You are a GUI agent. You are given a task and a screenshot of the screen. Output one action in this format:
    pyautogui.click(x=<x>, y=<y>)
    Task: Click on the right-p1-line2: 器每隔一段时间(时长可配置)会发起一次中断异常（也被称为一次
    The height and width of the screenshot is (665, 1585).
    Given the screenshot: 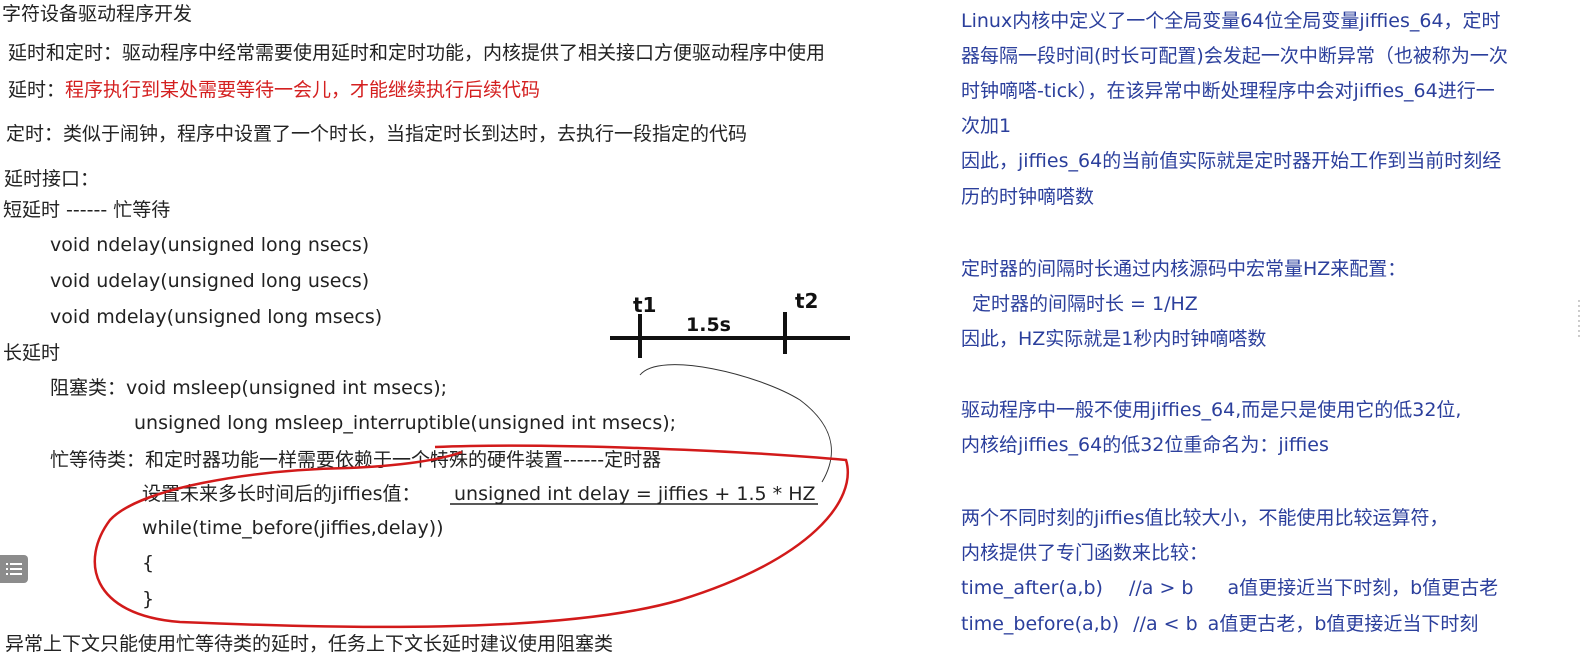 What is the action you would take?
    pyautogui.click(x=1234, y=56)
    